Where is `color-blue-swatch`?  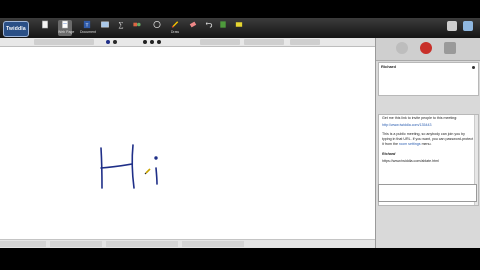
color-blue-swatch is located at coordinates (108, 42).